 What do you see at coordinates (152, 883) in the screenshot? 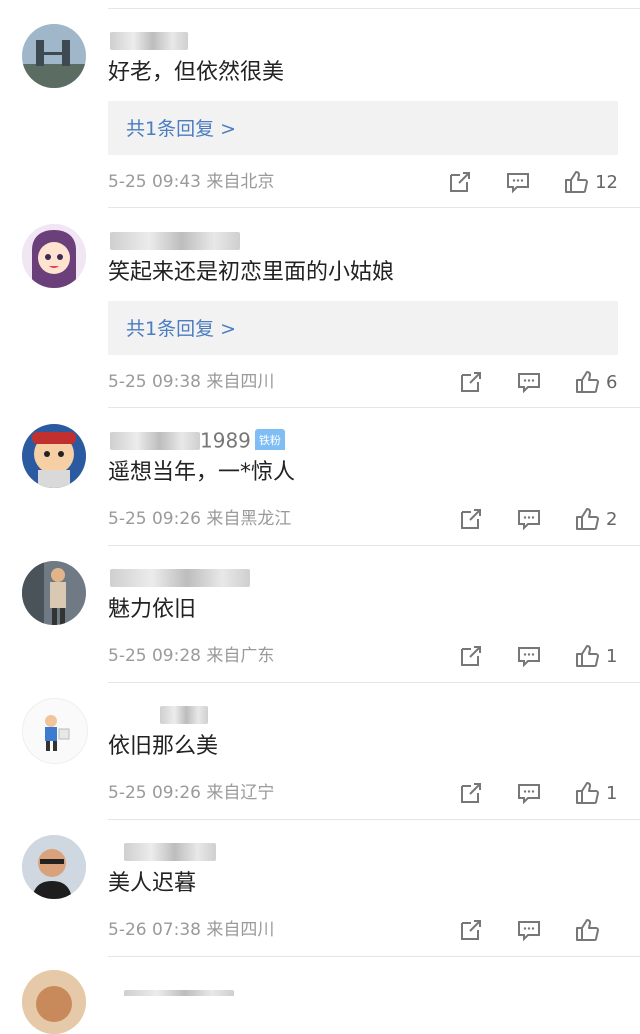
I see `comment-text: 美人迟暮` at bounding box center [152, 883].